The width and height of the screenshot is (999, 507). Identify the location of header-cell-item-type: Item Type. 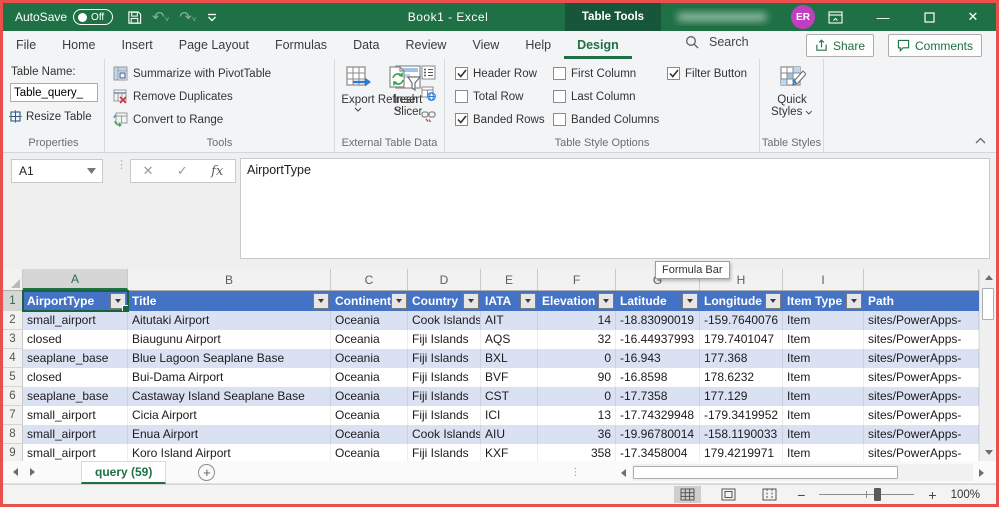
(823, 301).